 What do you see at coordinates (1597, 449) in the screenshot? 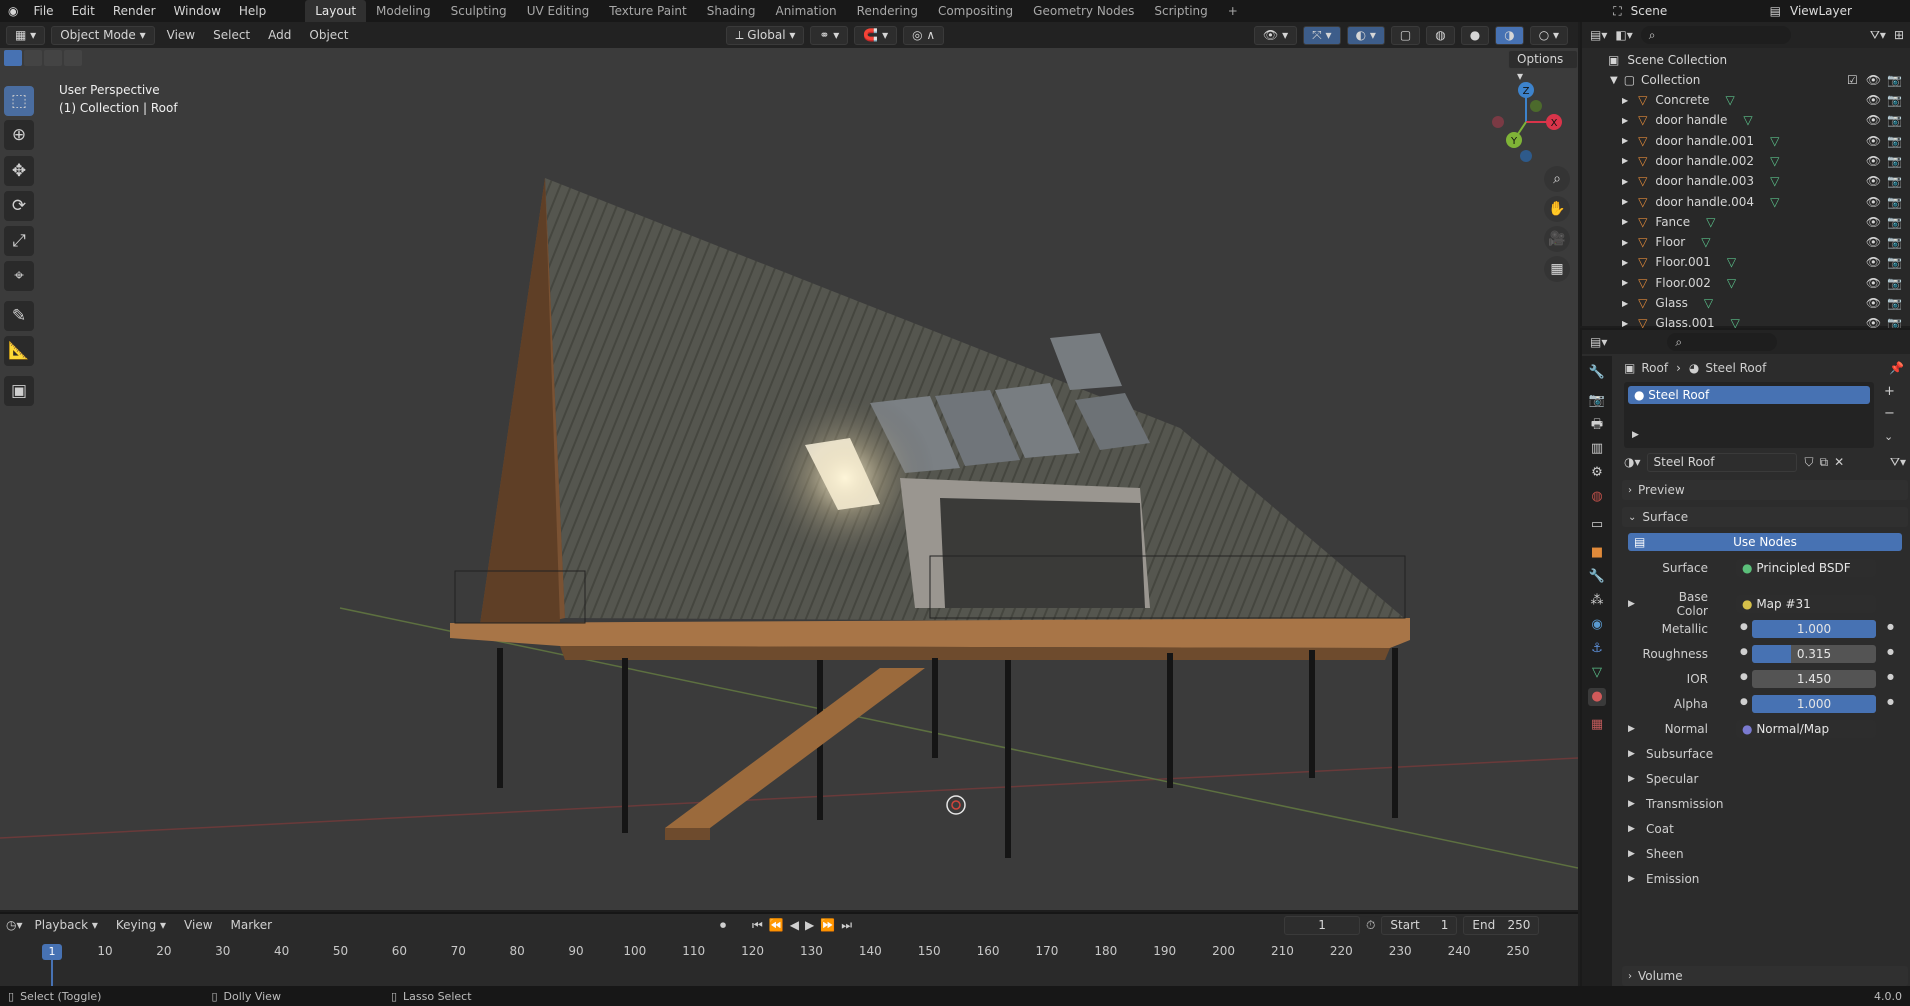
I see `view-layer-tab-icon: ▥` at bounding box center [1597, 449].